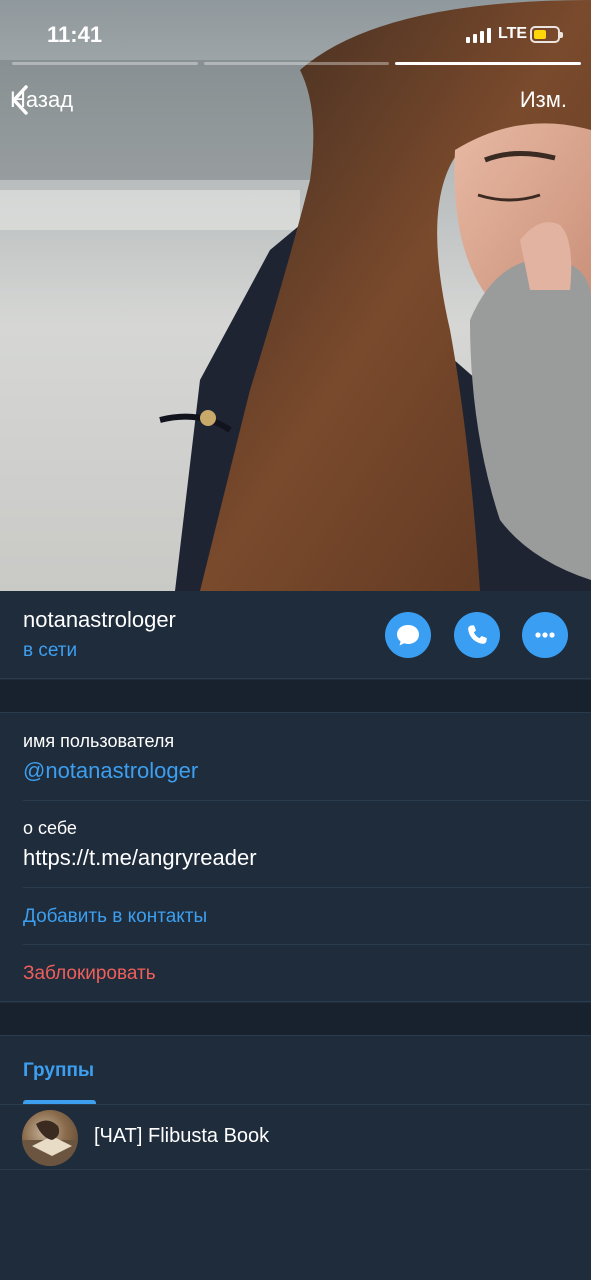 The image size is (591, 1280). I want to click on list-item: [ЧАТ] Flibusta Book, so click(295, 1137).